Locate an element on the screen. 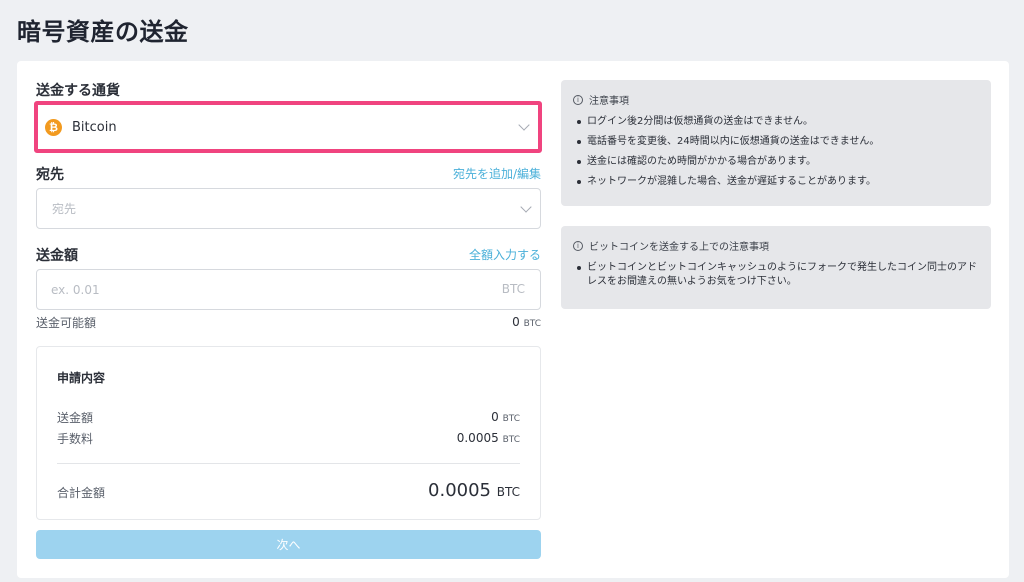 Image resolution: width=1024 pixels, height=582 pixels. summary-divider is located at coordinates (288, 463).